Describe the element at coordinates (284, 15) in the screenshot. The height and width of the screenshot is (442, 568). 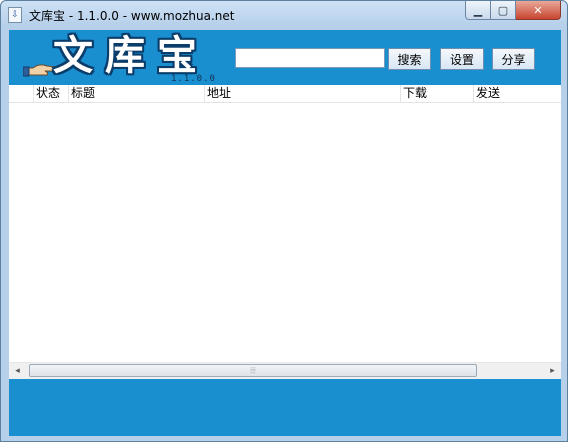
I see `title-bar: ⇩ 文库宝 - 1.1.0.0 - www.mozhua.net ▁ ▢ ✕` at that location.